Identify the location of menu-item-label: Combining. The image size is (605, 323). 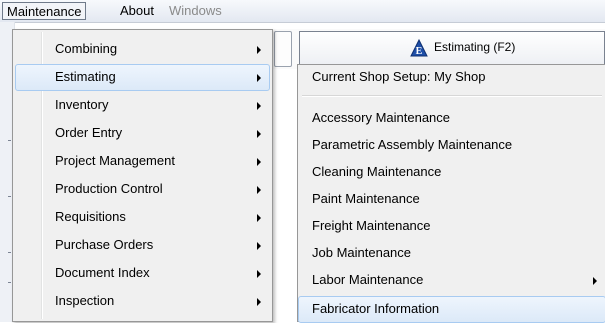
(86, 48).